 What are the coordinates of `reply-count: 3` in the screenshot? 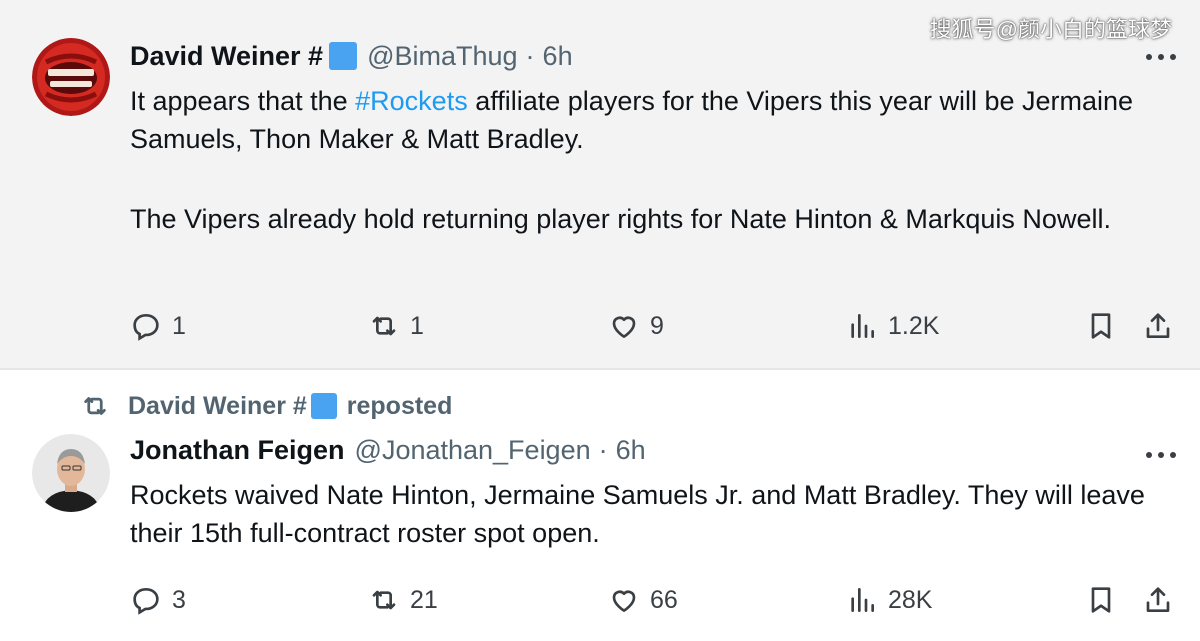 It's located at (179, 599).